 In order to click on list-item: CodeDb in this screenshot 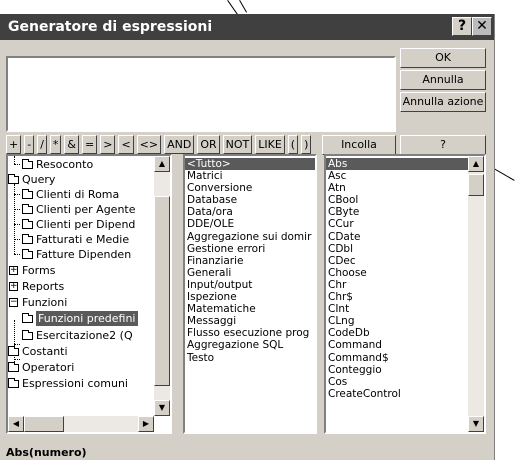, I will do `click(398, 333)`.